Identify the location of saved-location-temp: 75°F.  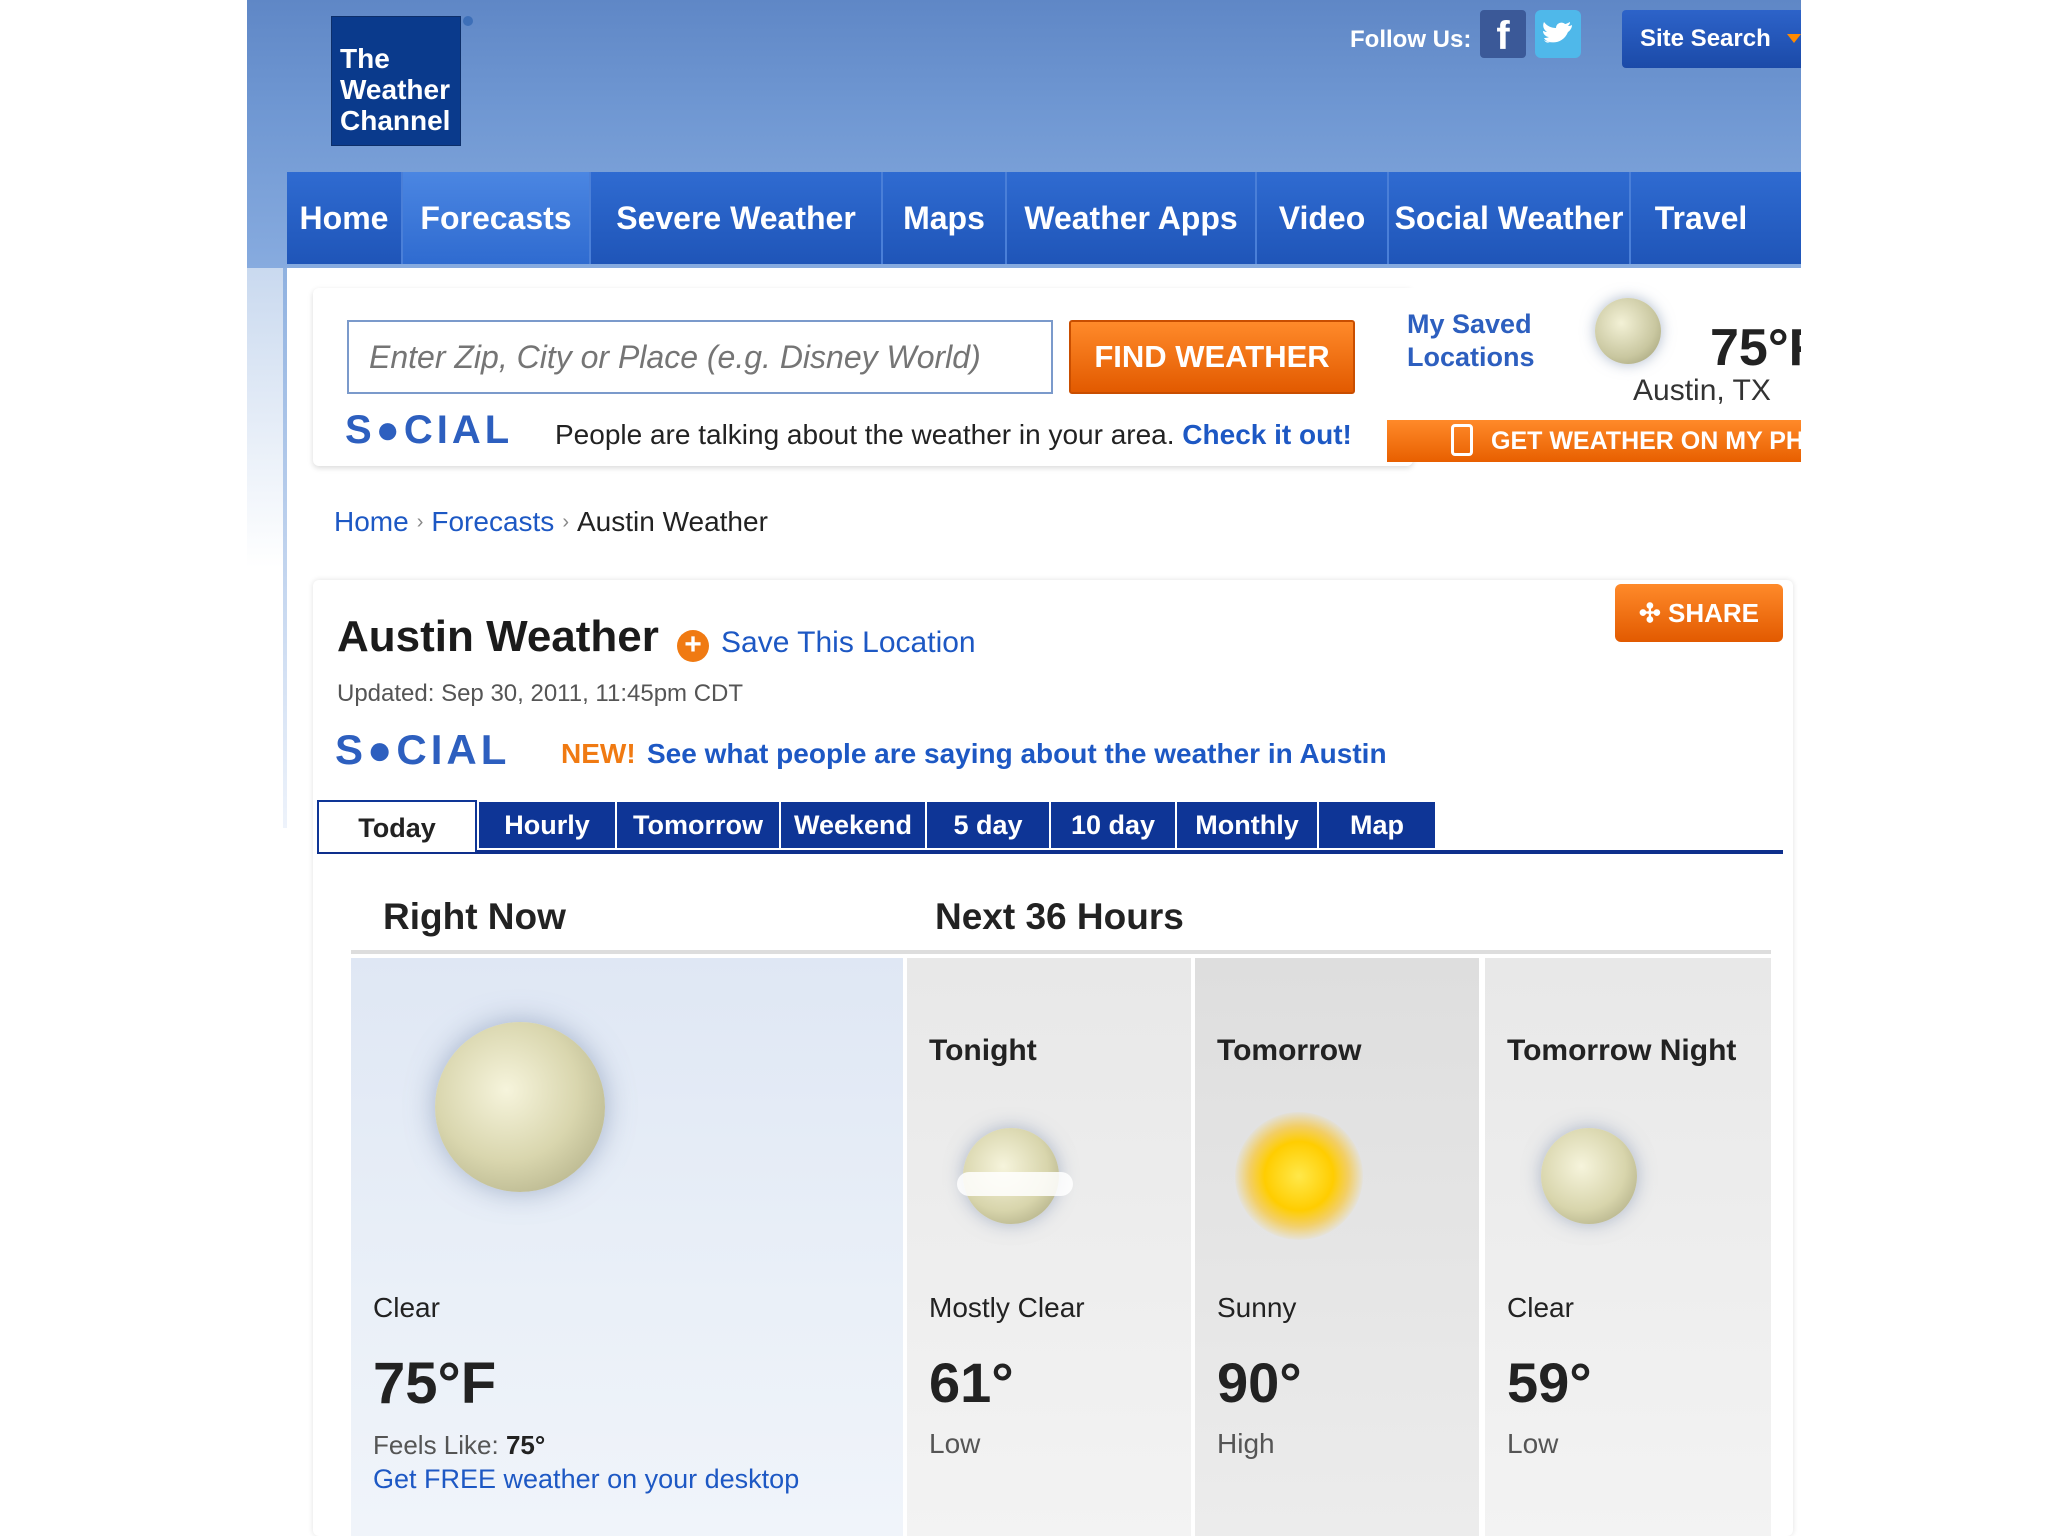
(1755, 348).